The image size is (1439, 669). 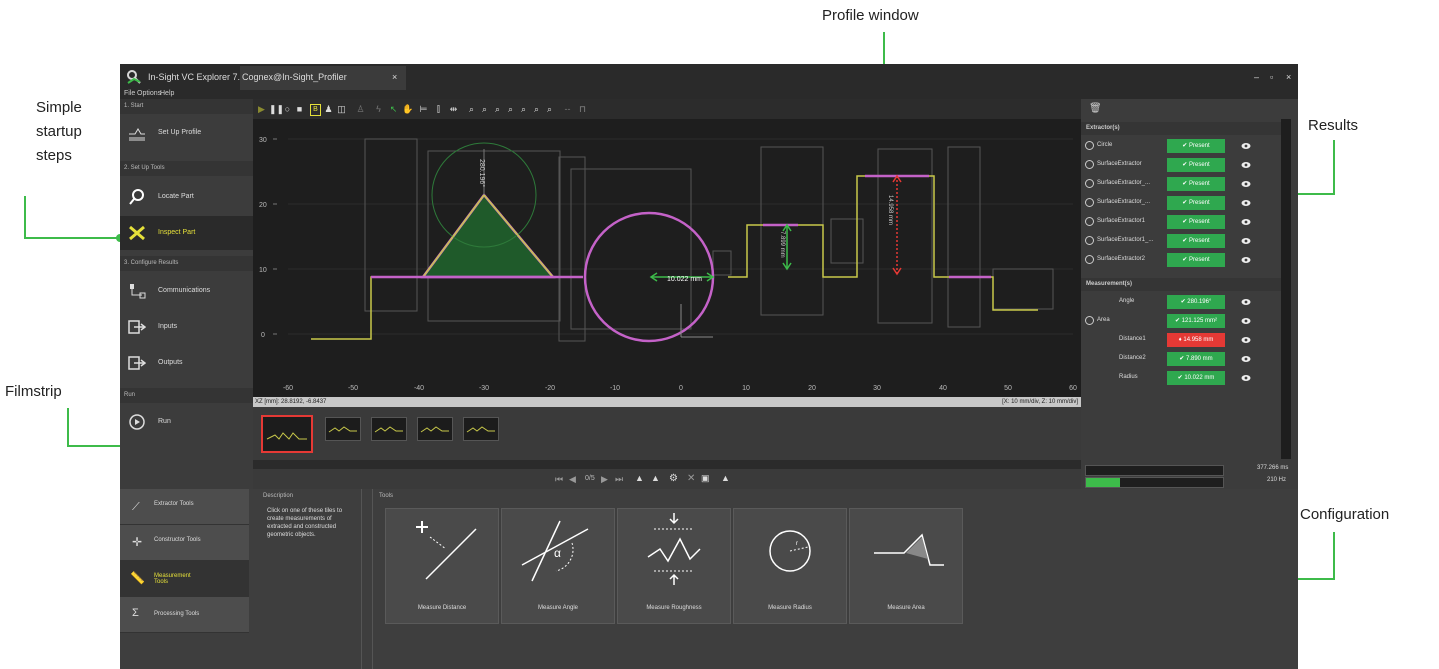 I want to click on tile-measure-distance: Measure Distance, so click(x=442, y=566).